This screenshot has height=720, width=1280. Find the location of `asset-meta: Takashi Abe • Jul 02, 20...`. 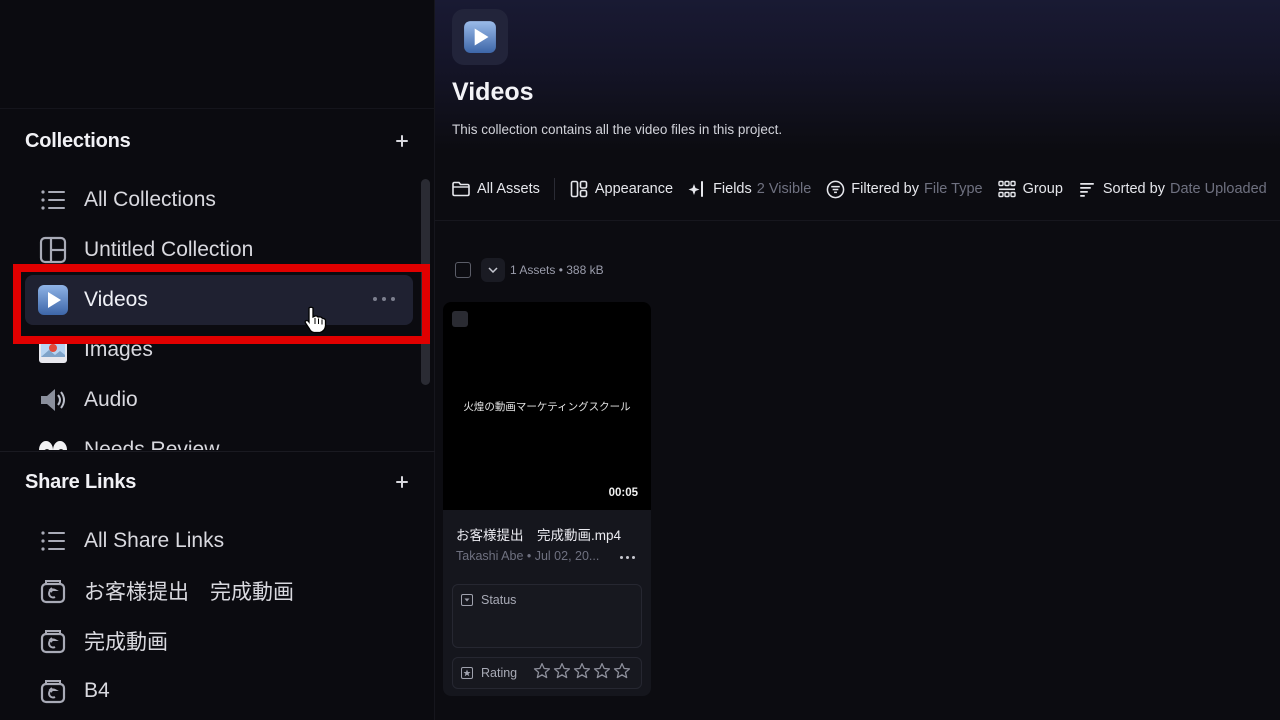

asset-meta: Takashi Abe • Jul 02, 20... is located at coordinates (528, 556).